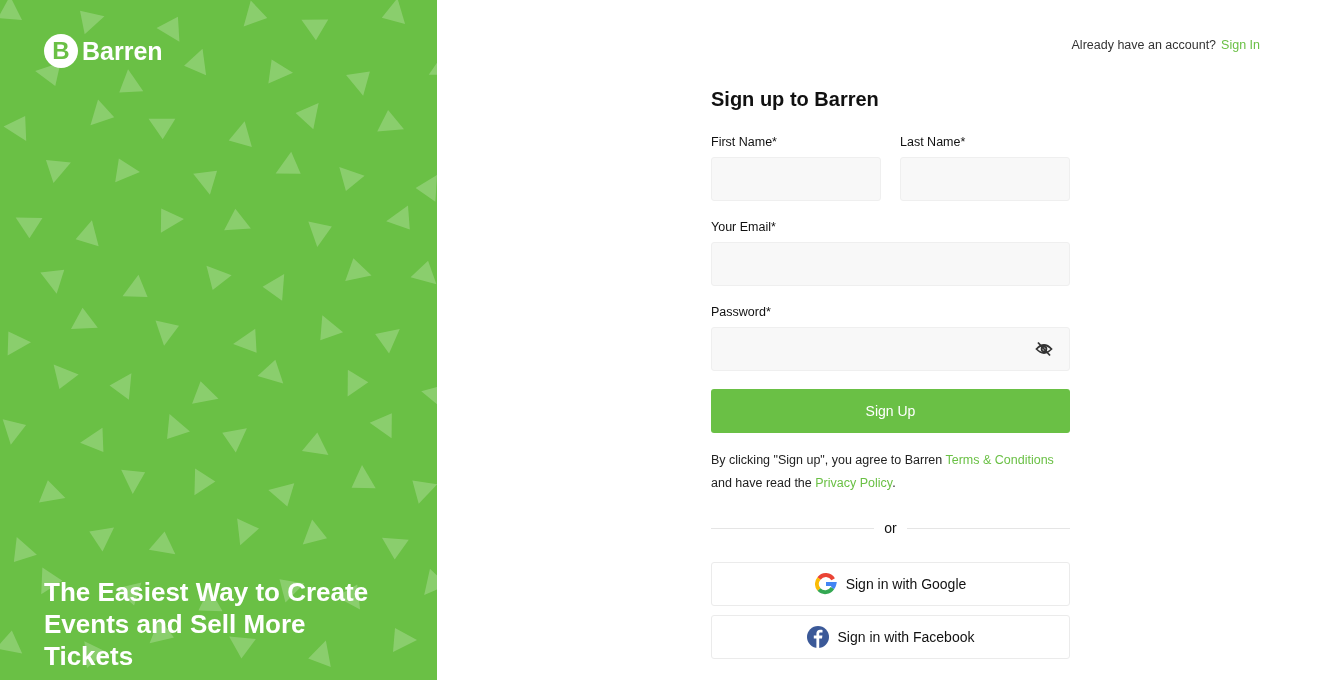 This screenshot has width=1342, height=680. Describe the element at coordinates (1144, 45) in the screenshot. I see `account-prompt: Already have an account?` at that location.